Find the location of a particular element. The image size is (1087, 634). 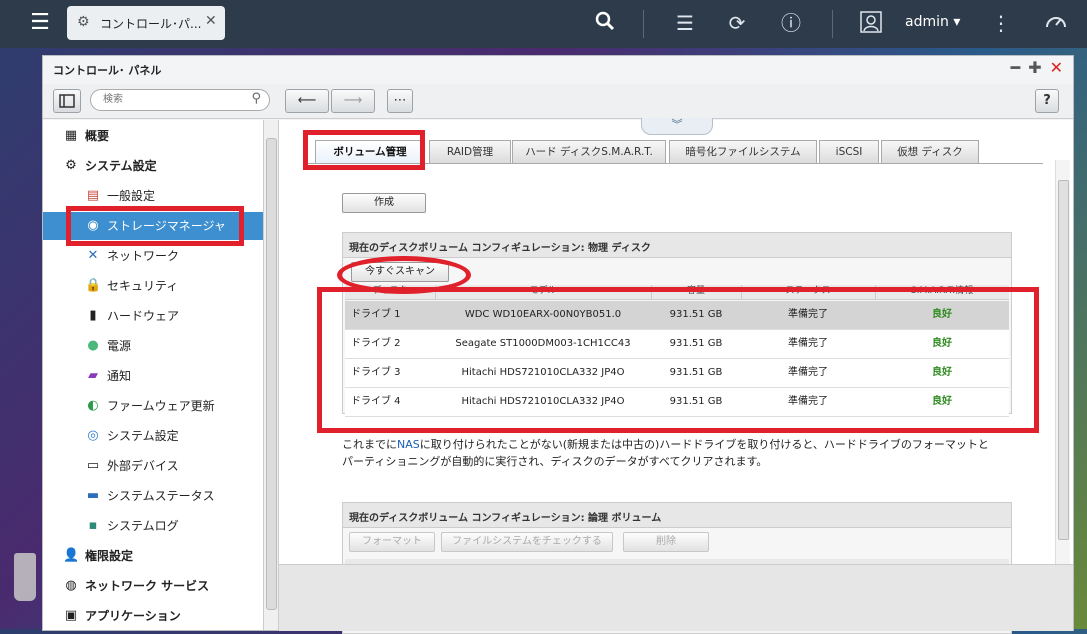

logical-panel-header: 現在のディスクボリューム コンフィギュレーション: 論理 ボリューム is located at coordinates (677, 515).